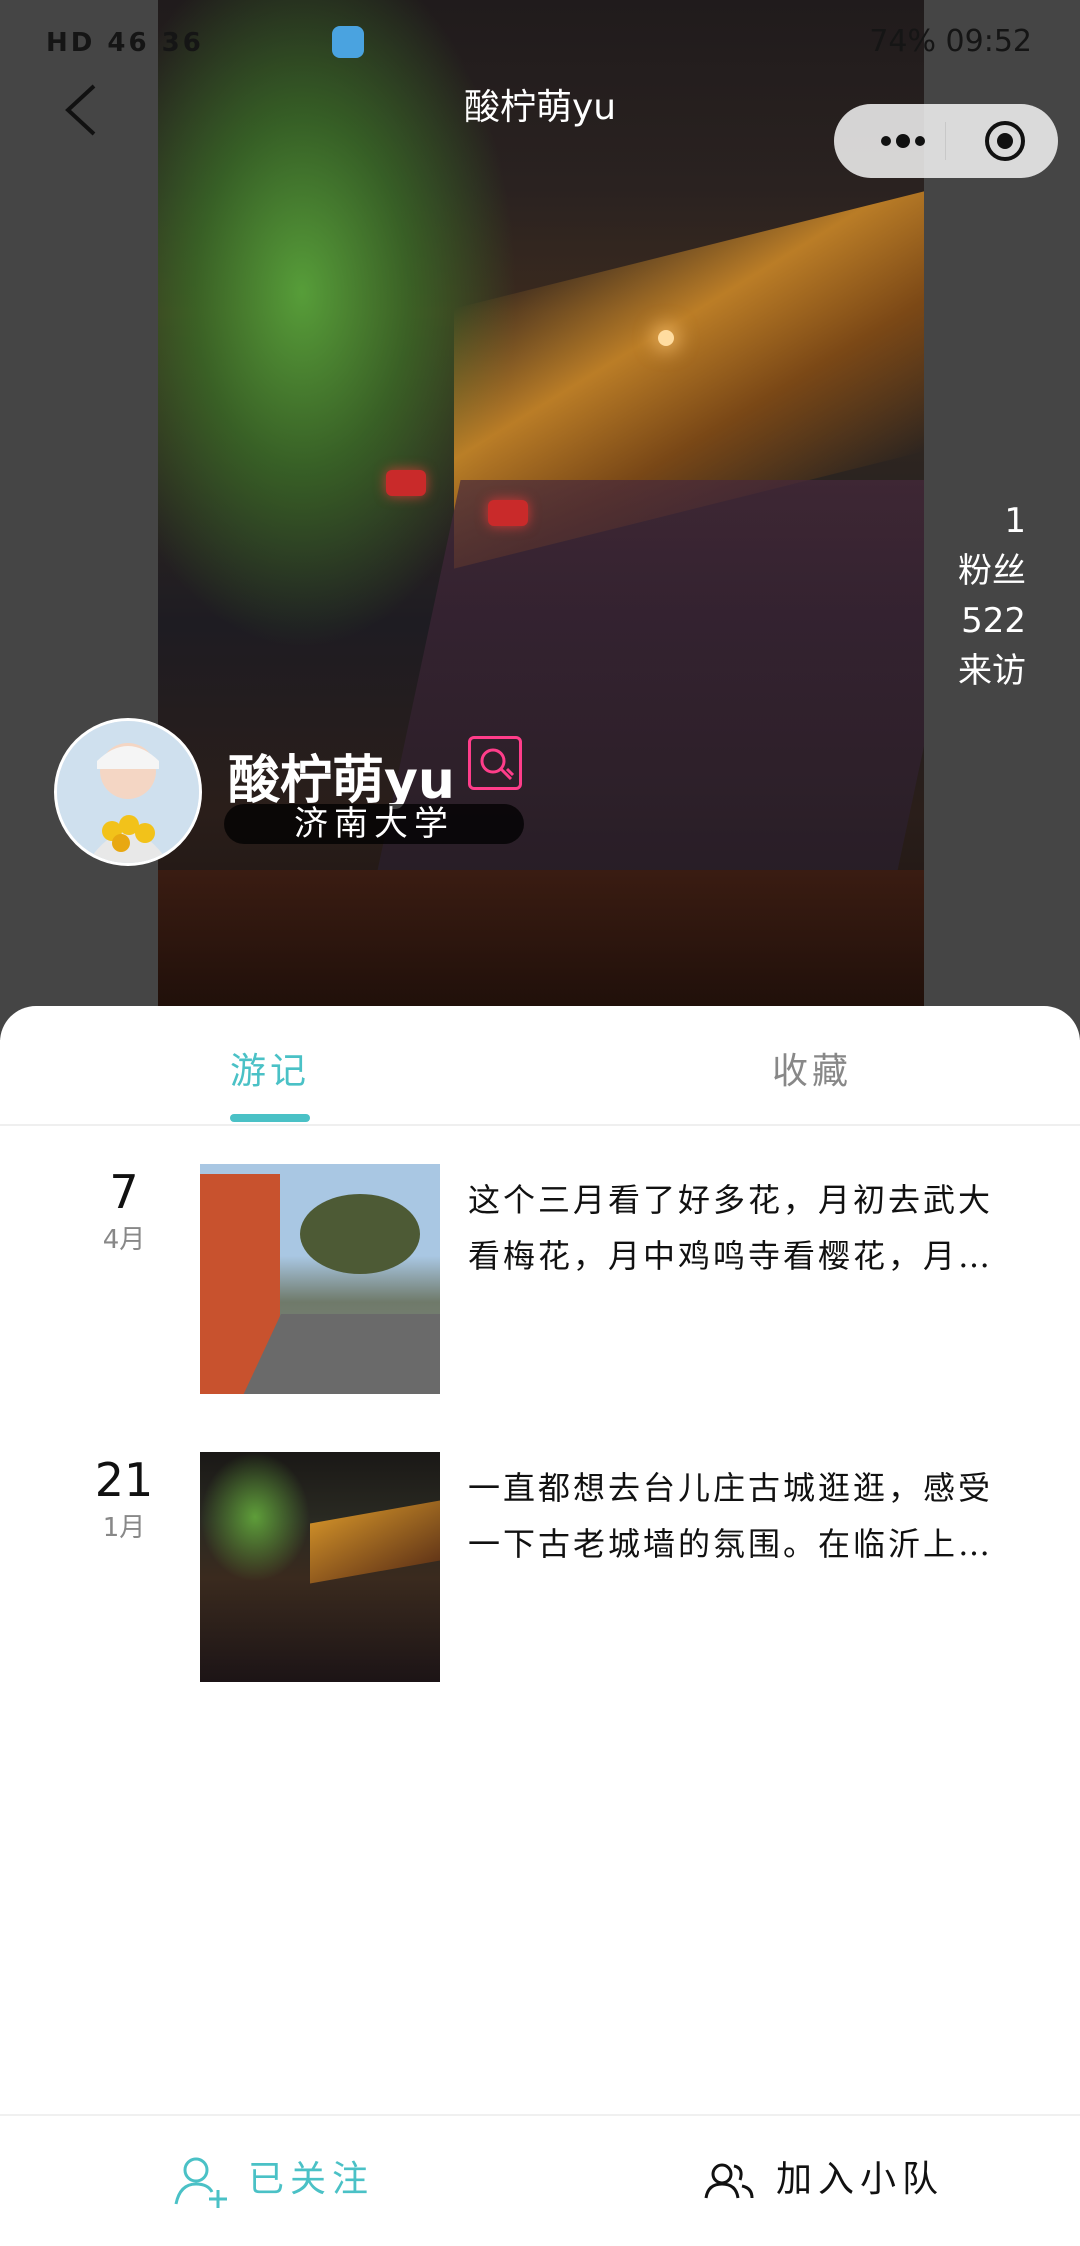 This screenshot has width=1080, height=2246. Describe the element at coordinates (992, 671) in the screenshot. I see `visits-label: 来访` at that location.